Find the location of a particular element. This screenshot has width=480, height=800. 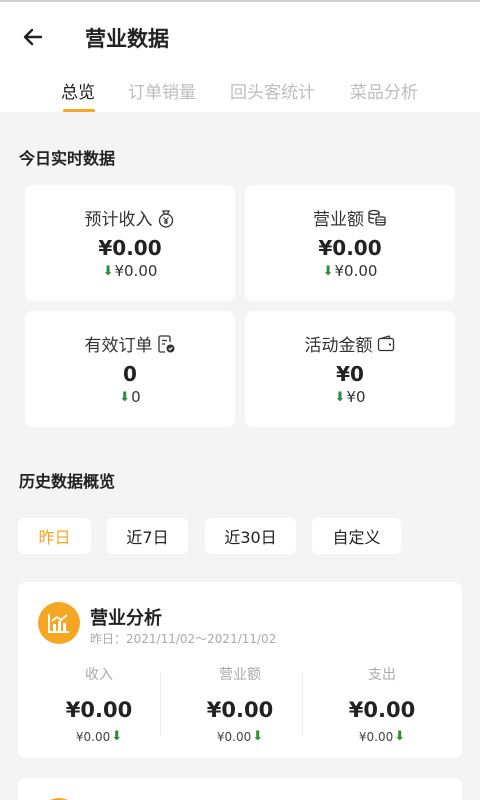

arrow-left-icon is located at coordinates (33, 37).